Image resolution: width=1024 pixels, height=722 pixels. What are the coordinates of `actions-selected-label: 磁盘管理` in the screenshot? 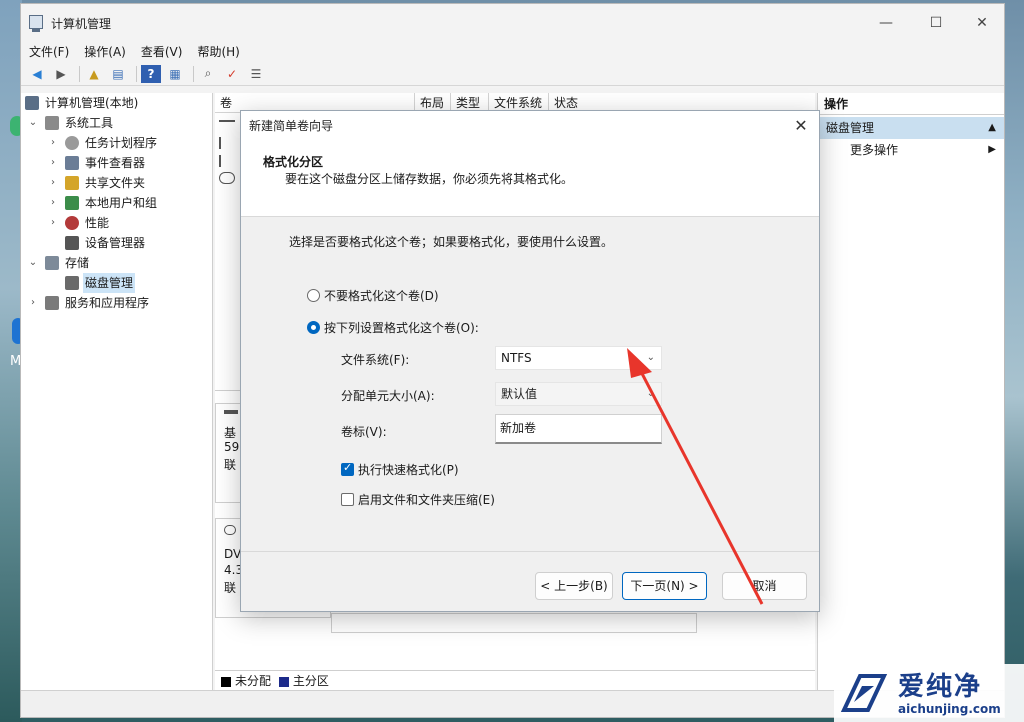 It's located at (850, 128).